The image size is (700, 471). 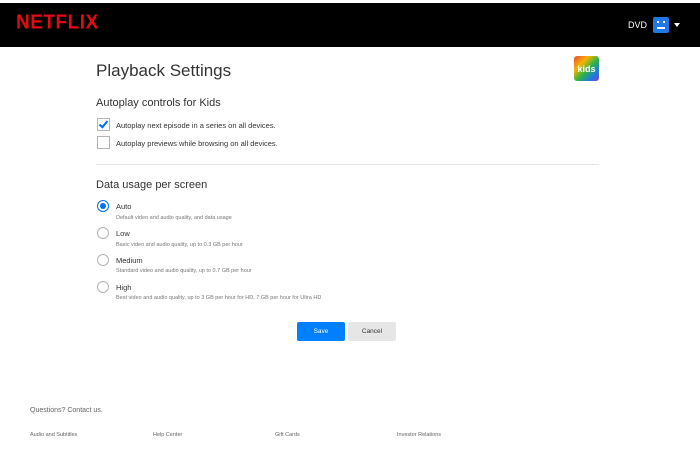 What do you see at coordinates (287, 435) in the screenshot?
I see `footer-link-gift-cards: Gift Cards` at bounding box center [287, 435].